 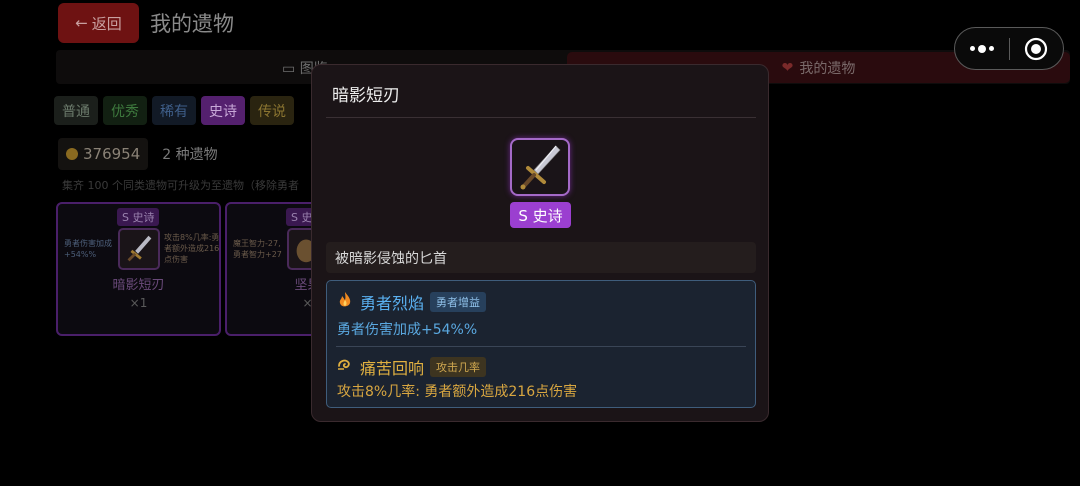 What do you see at coordinates (72, 154) in the screenshot?
I see `coin-icon` at bounding box center [72, 154].